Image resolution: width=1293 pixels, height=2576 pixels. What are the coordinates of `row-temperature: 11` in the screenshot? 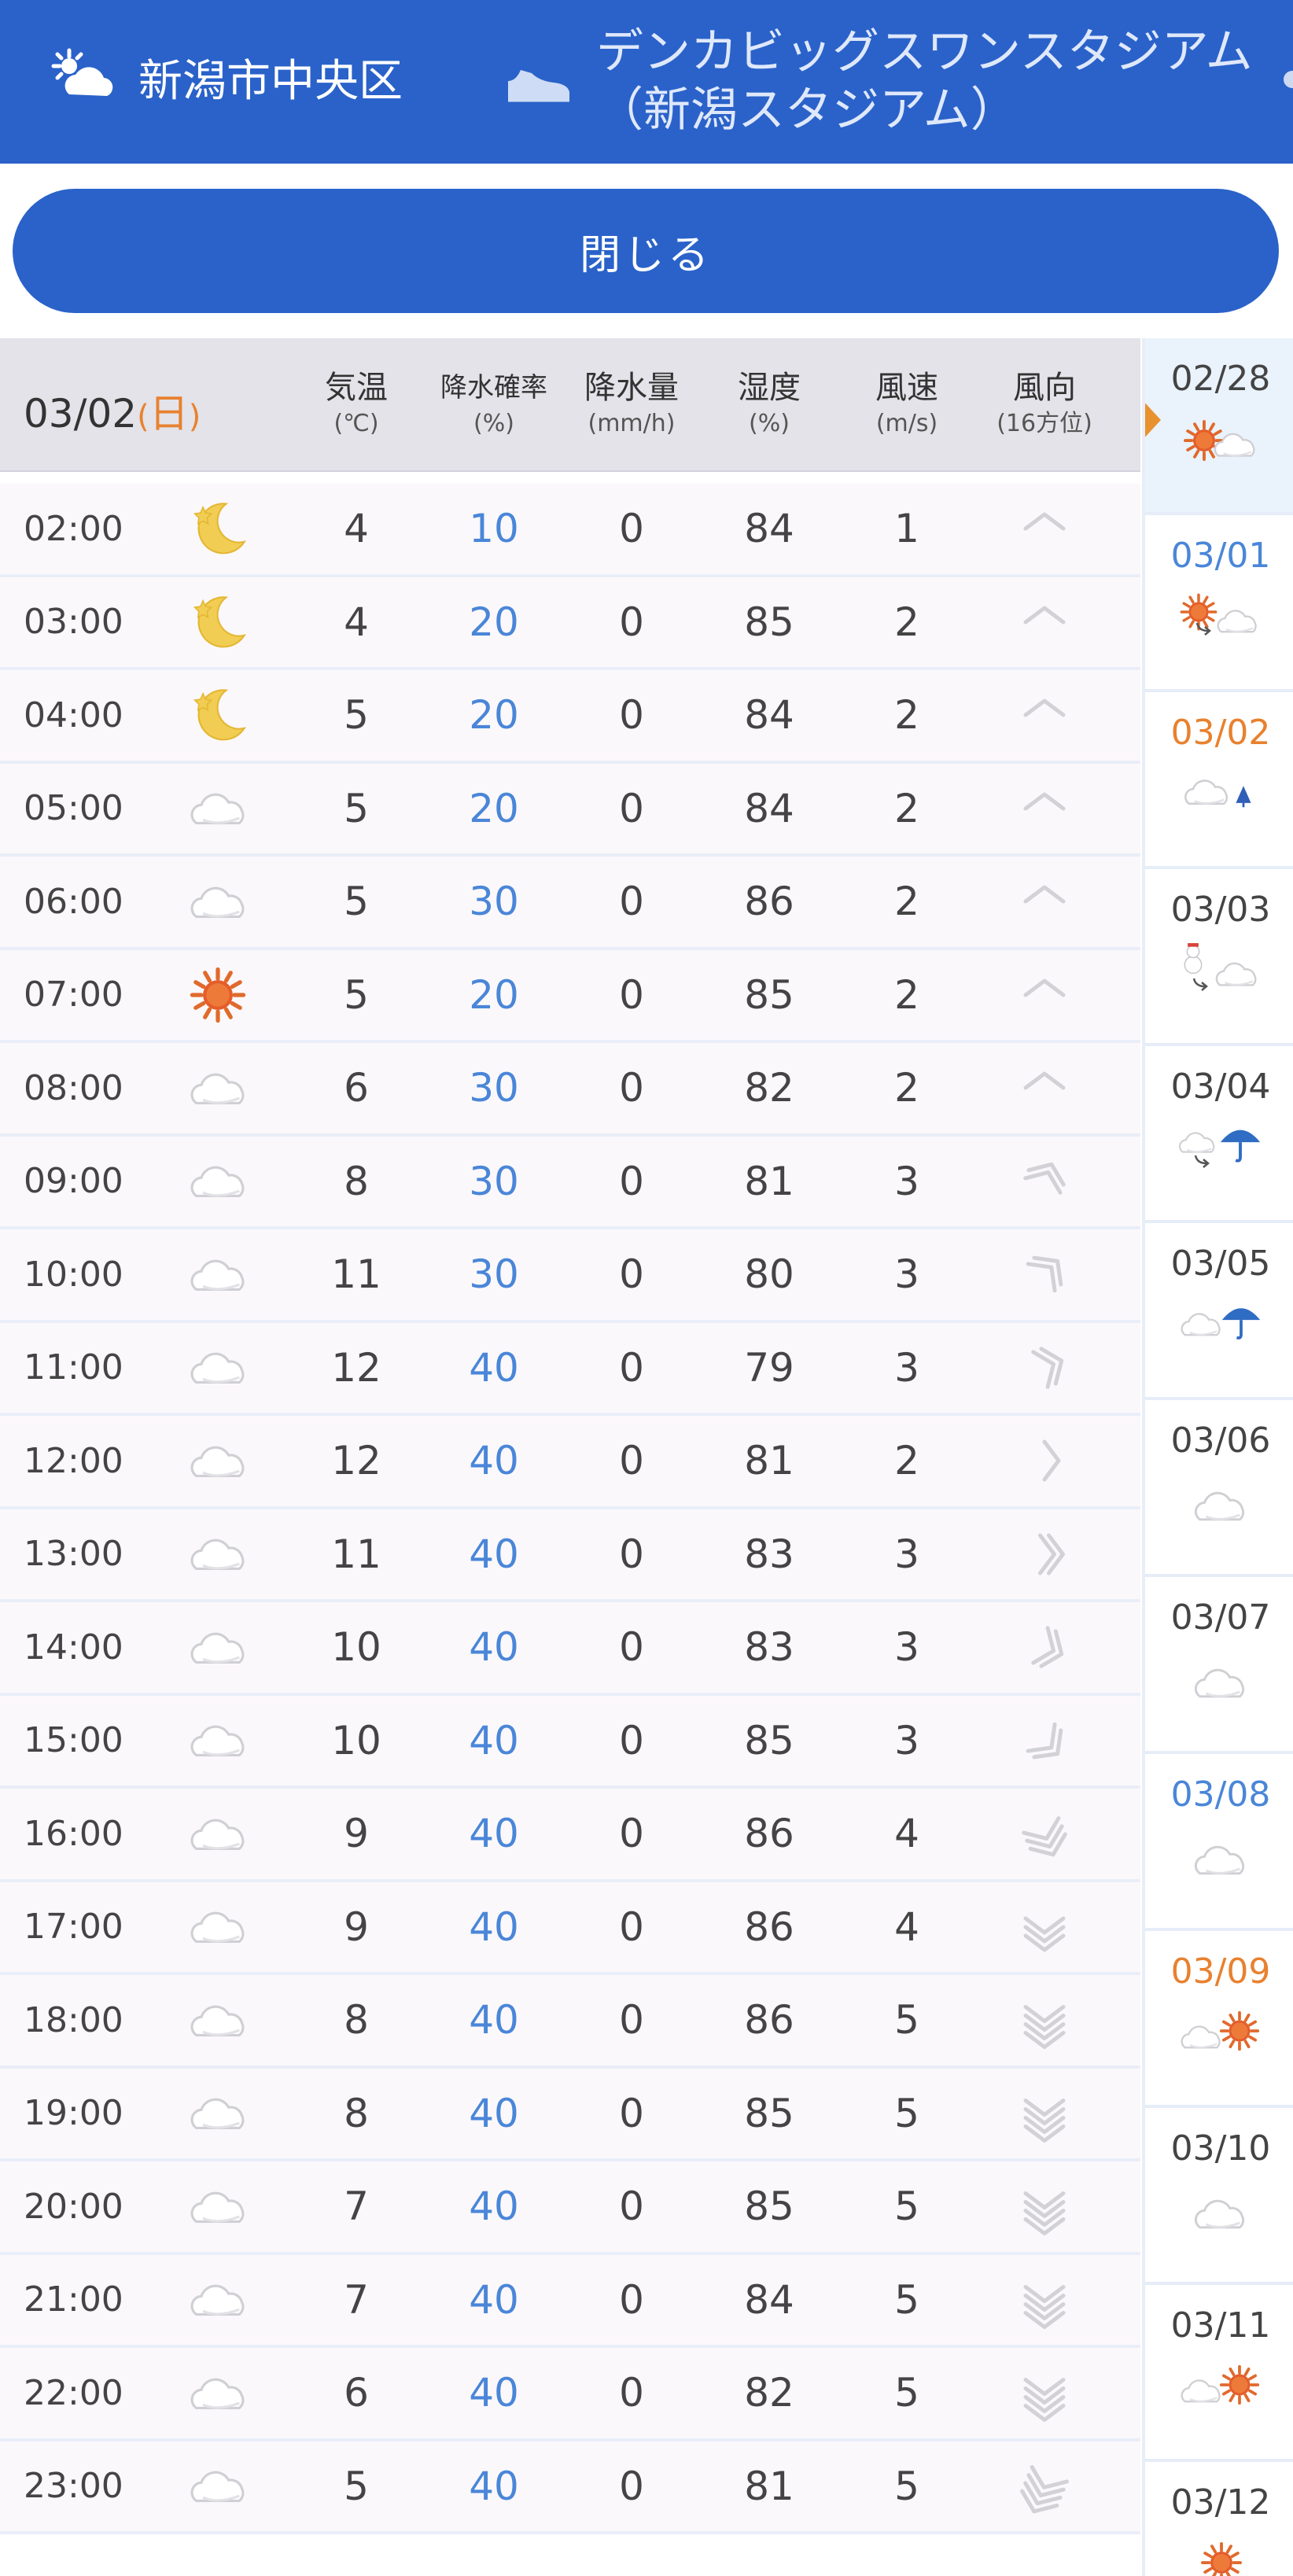 It's located at (356, 1274).